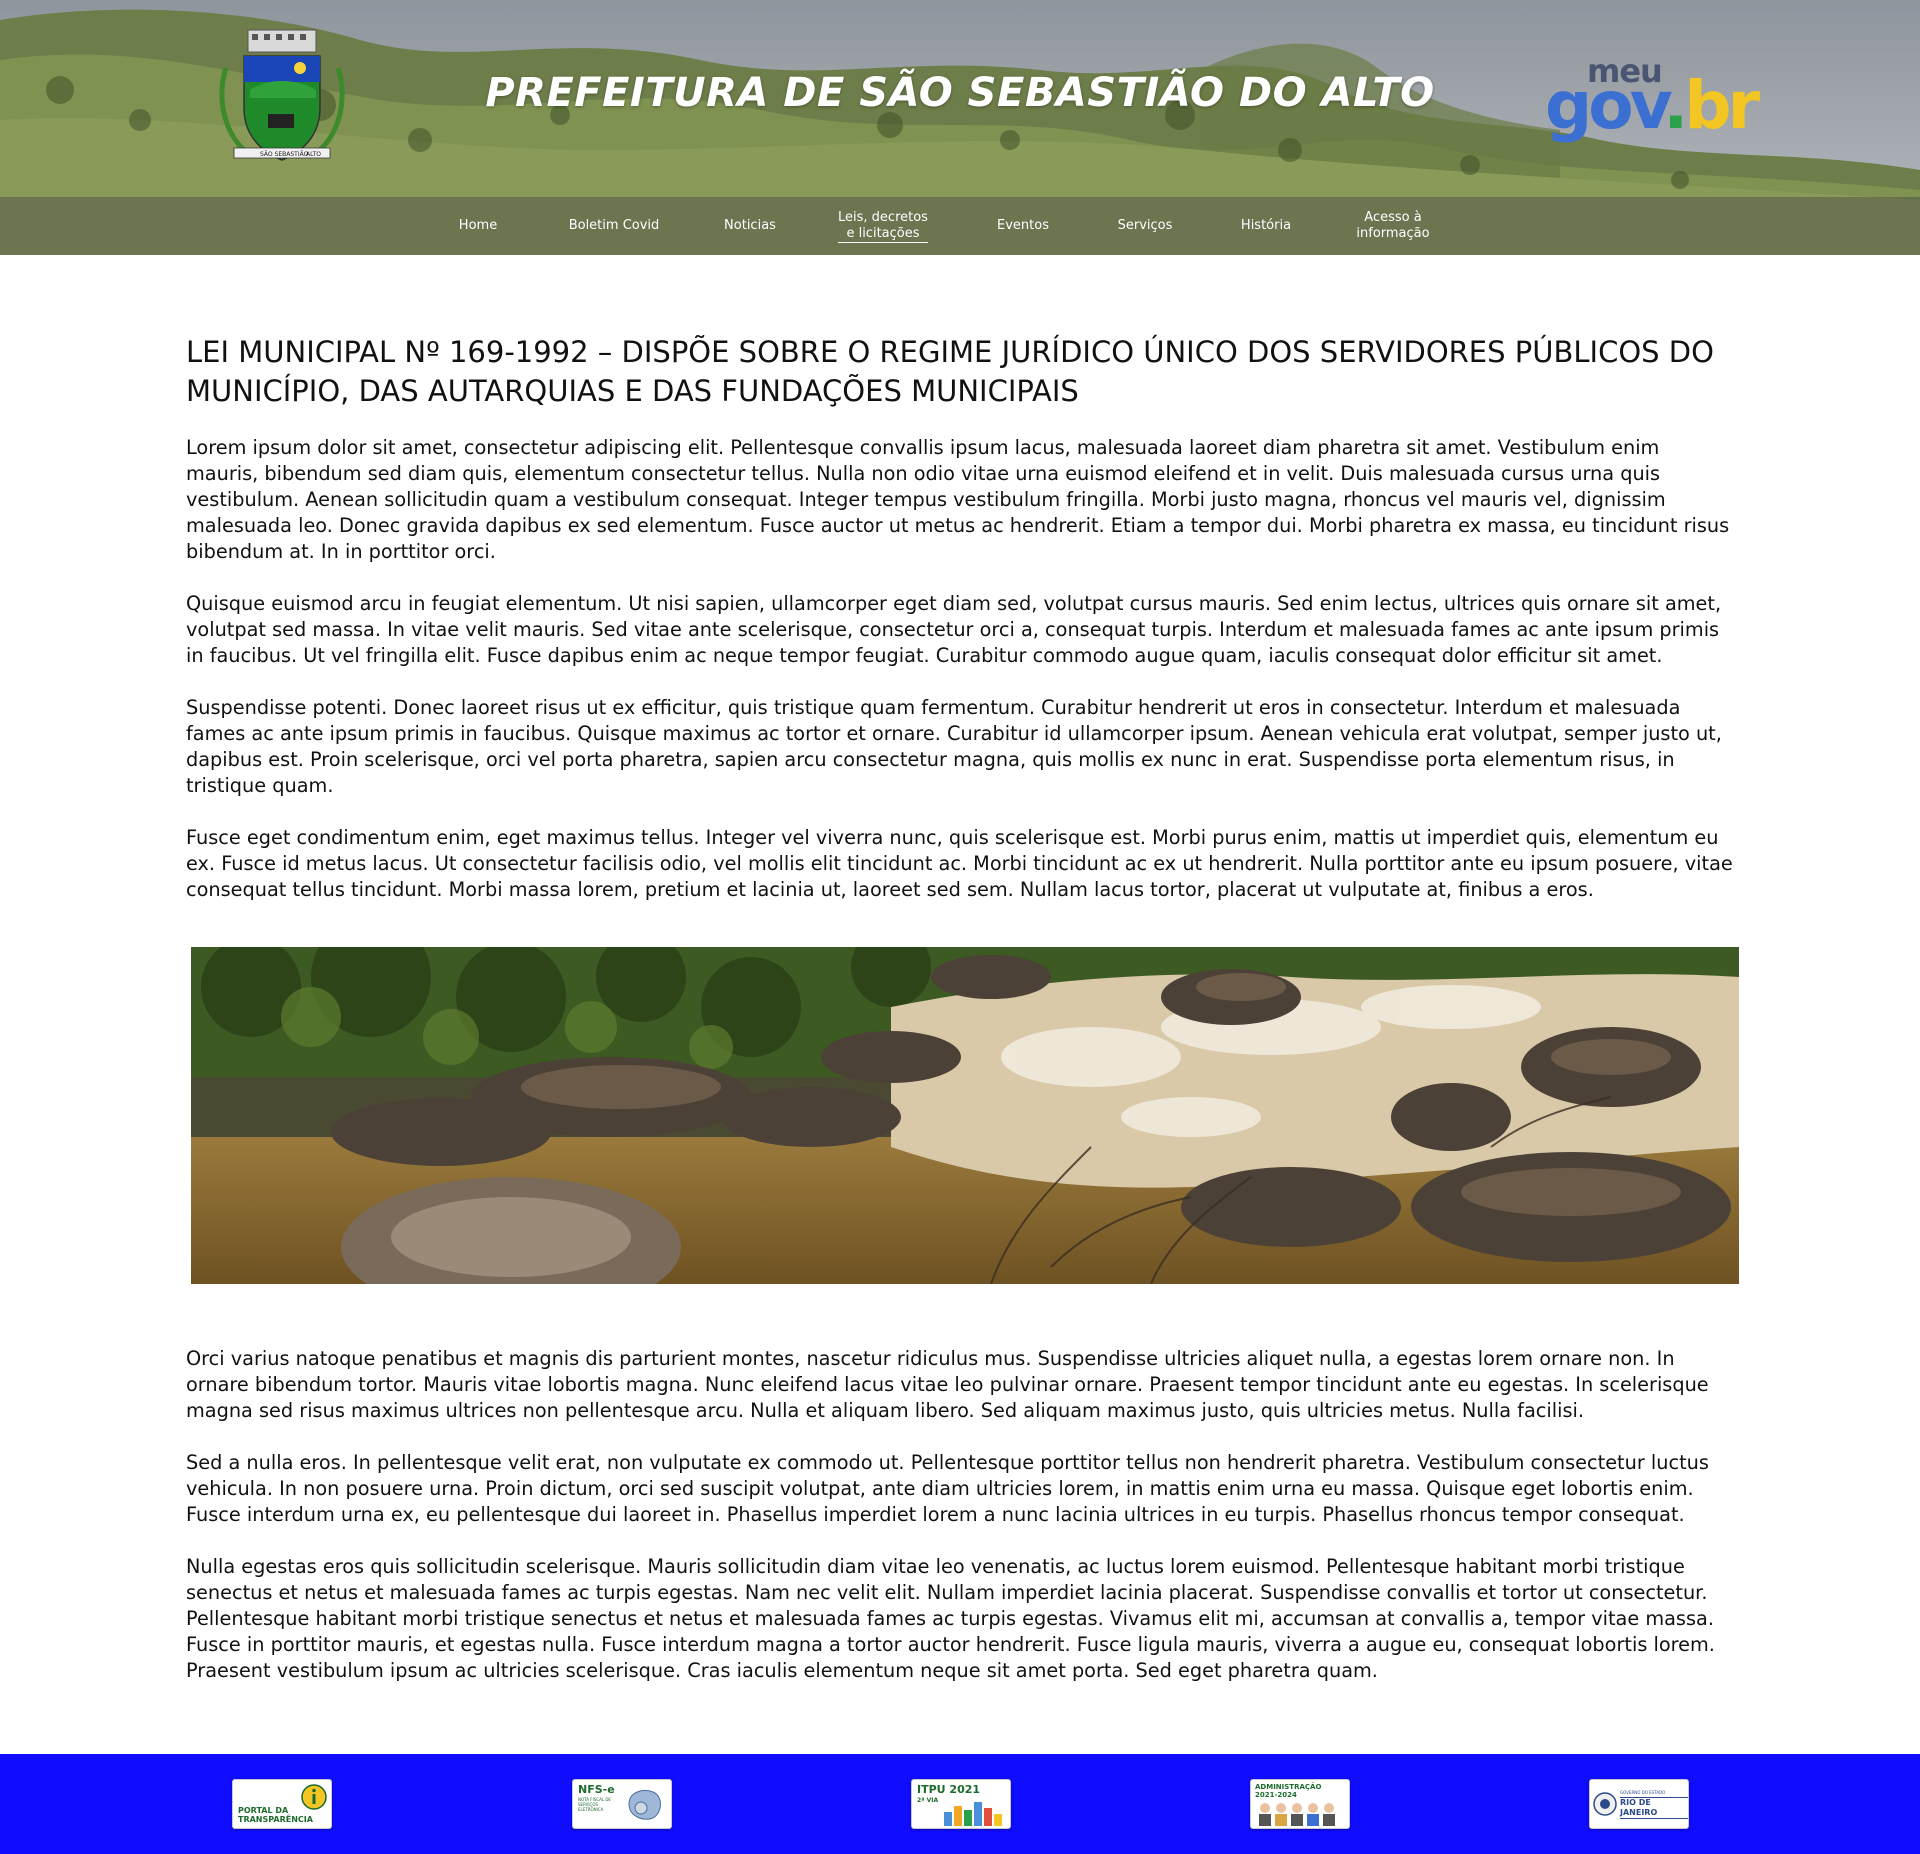 The height and width of the screenshot is (1854, 1920). Describe the element at coordinates (928, 1800) in the screenshot. I see `badge-line2: 2ª VIA` at that location.